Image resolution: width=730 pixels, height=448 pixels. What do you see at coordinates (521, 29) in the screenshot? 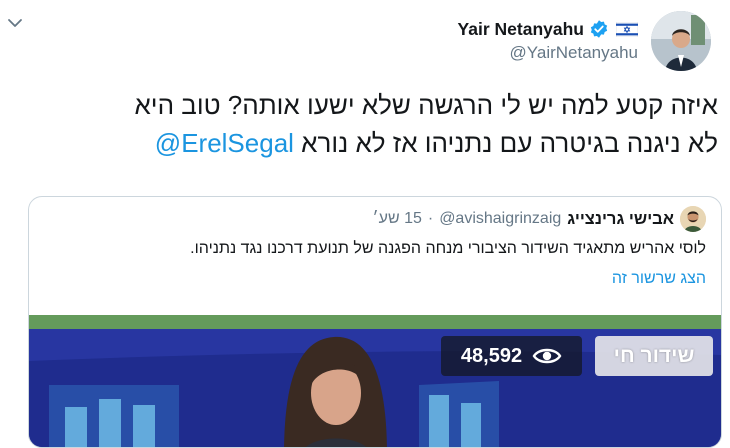
I see `author-name: Yair Netanyahu` at bounding box center [521, 29].